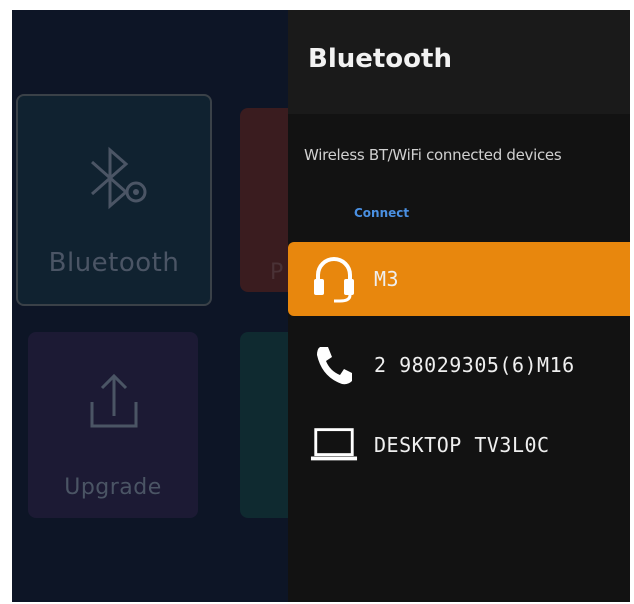 The width and height of the screenshot is (634, 604). What do you see at coordinates (433, 155) in the screenshot?
I see `panel-subtitle: Wireless BT/WiFi connected devices` at bounding box center [433, 155].